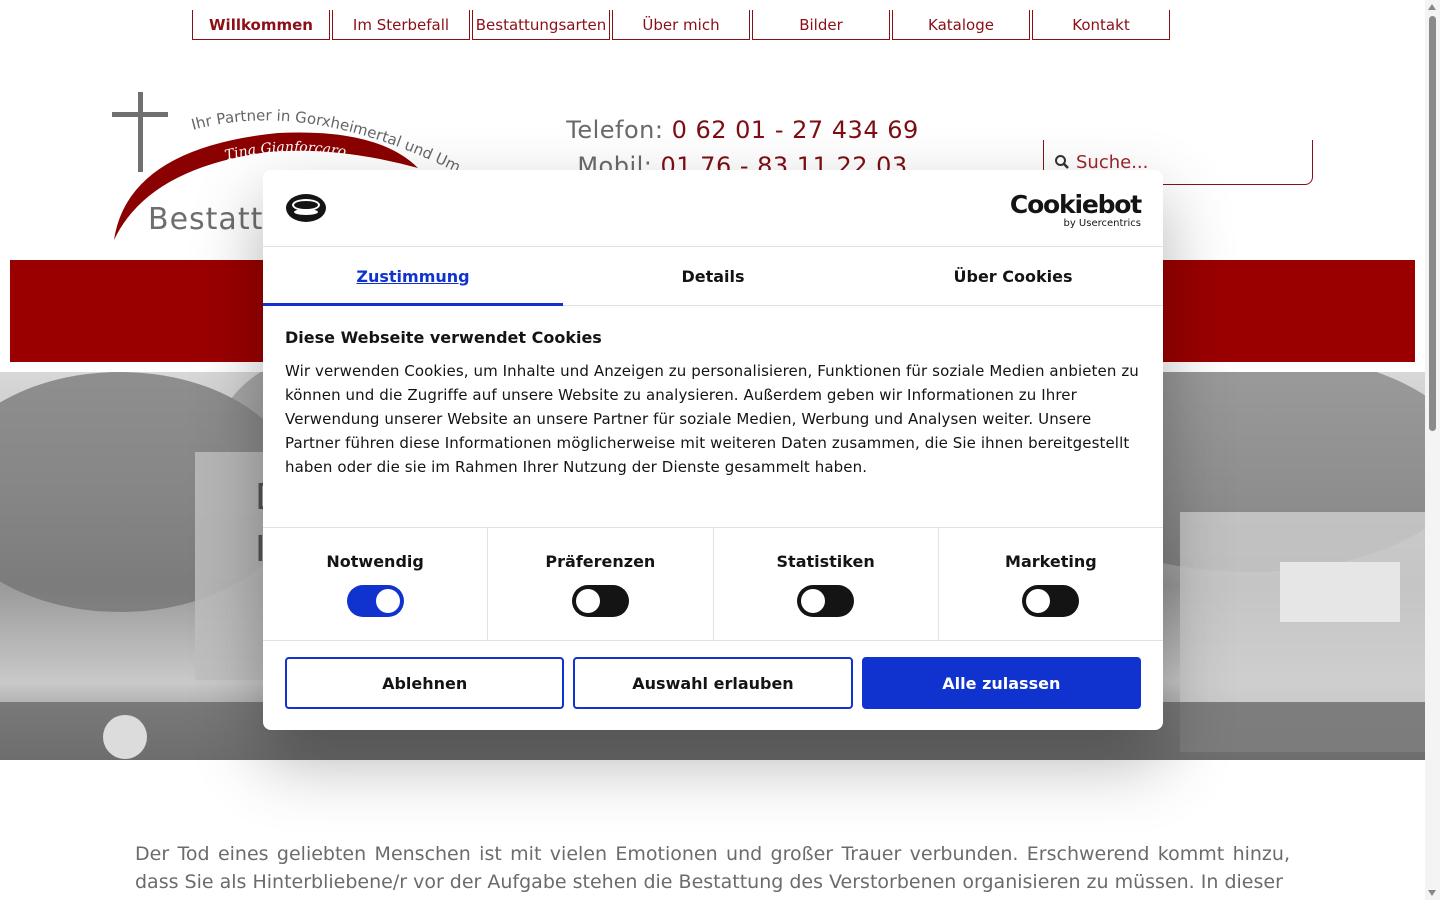 The height and width of the screenshot is (900, 1440). I want to click on tab-ueber-cookies: Über Cookies, so click(1013, 276).